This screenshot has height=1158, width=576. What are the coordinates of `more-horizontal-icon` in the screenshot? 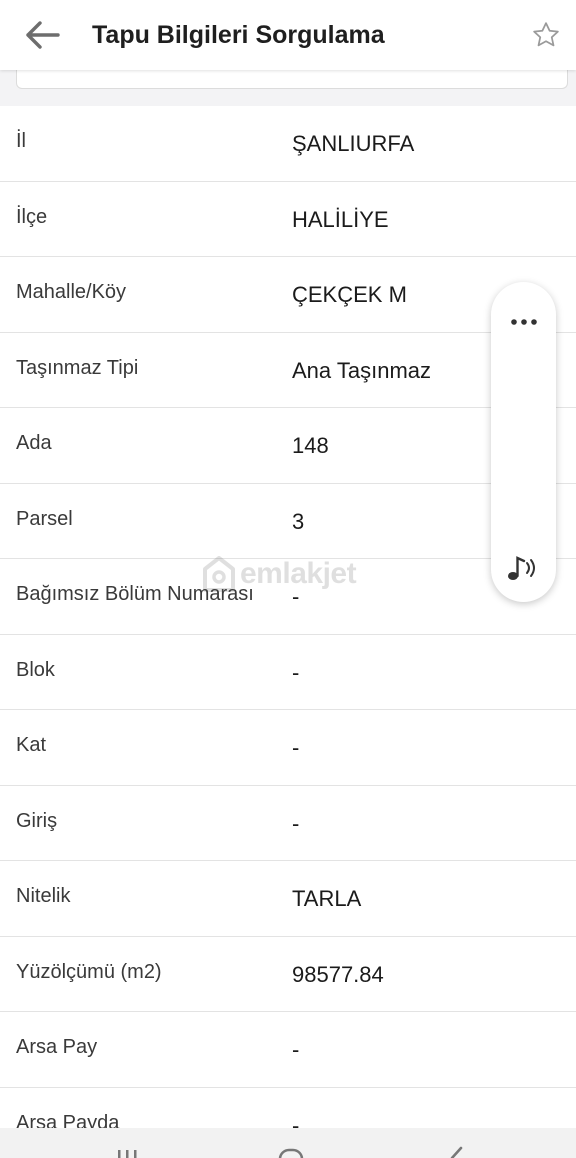 It's located at (523, 322).